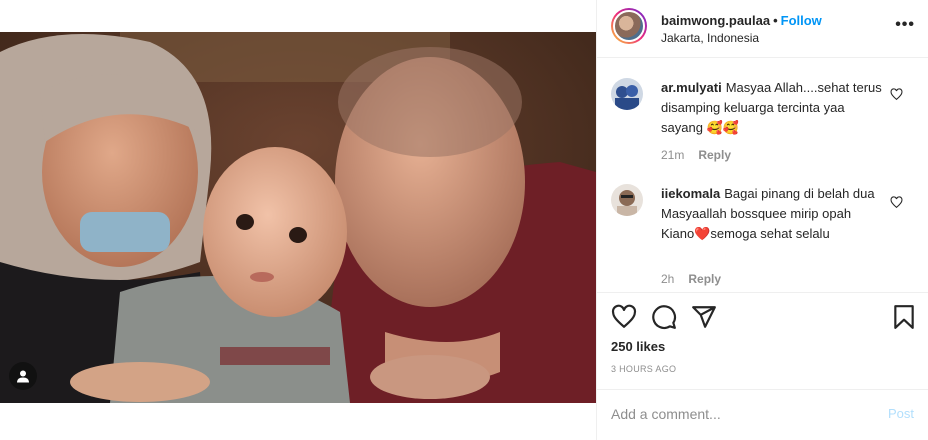 Image resolution: width=928 pixels, height=440 pixels. What do you see at coordinates (643, 369) in the screenshot?
I see `post-timestamp: 3 HOURS AGO` at bounding box center [643, 369].